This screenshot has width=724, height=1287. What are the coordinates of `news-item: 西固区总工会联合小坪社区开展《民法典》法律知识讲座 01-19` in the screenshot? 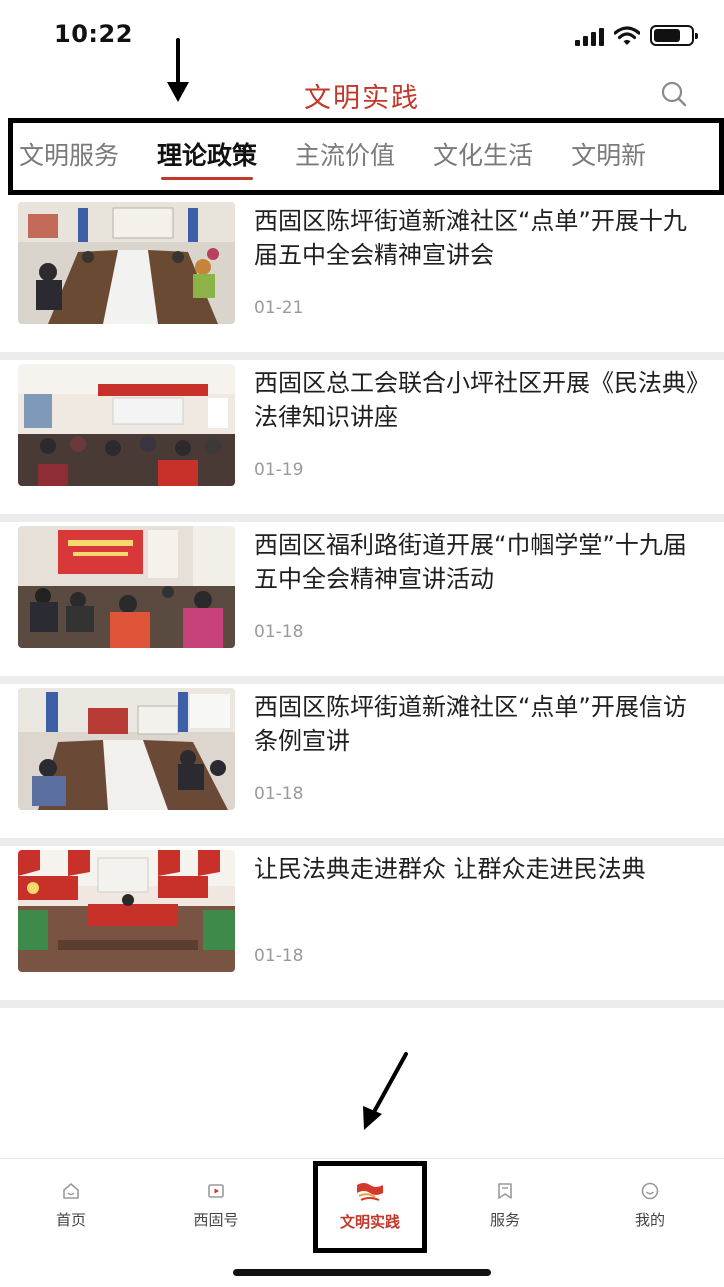 It's located at (362, 437).